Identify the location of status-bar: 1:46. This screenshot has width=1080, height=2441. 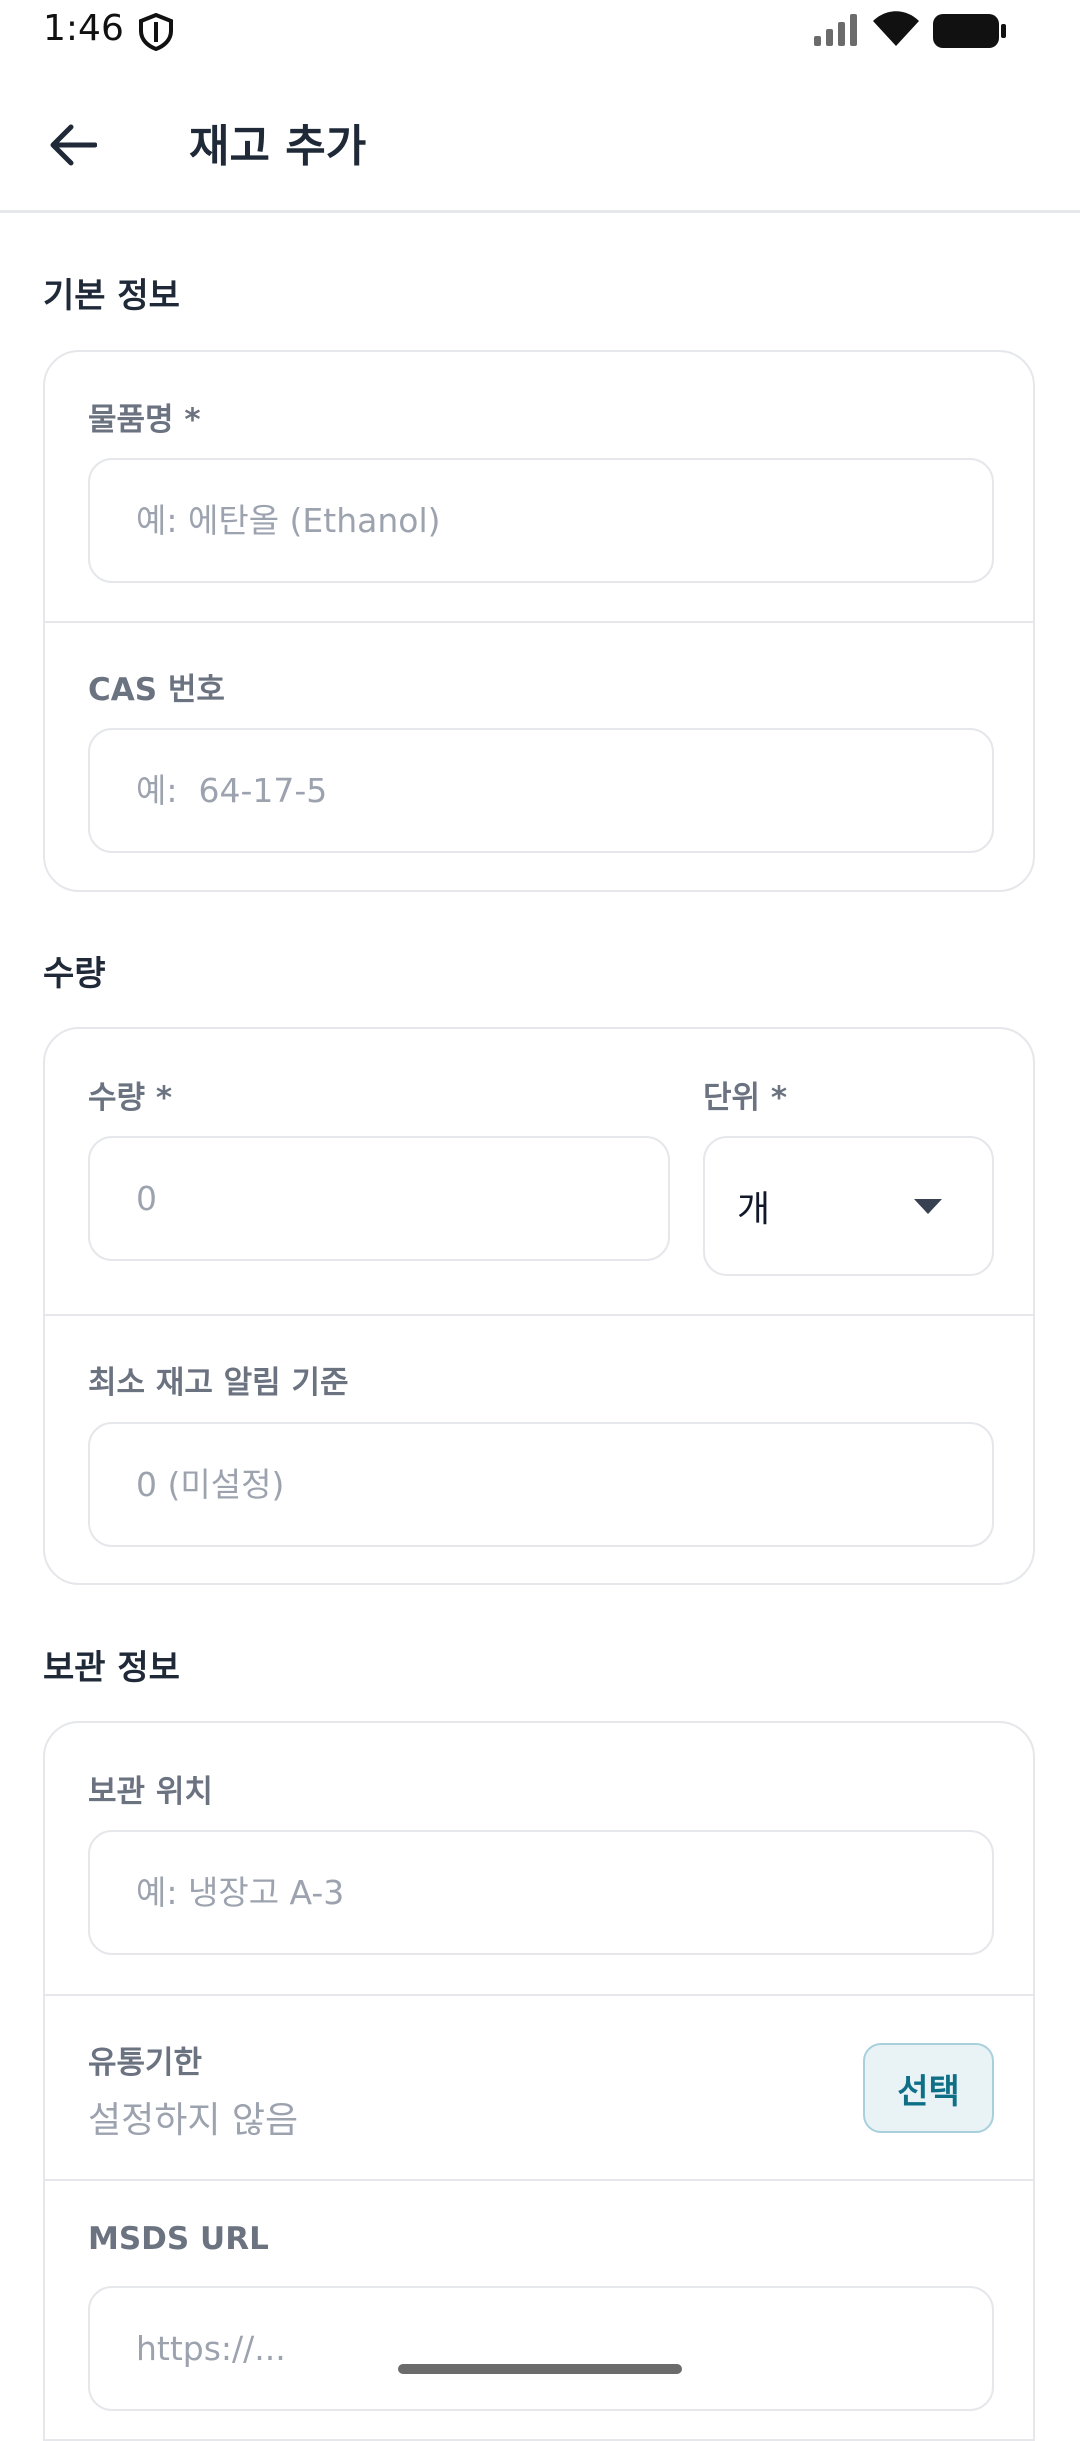
(540, 31).